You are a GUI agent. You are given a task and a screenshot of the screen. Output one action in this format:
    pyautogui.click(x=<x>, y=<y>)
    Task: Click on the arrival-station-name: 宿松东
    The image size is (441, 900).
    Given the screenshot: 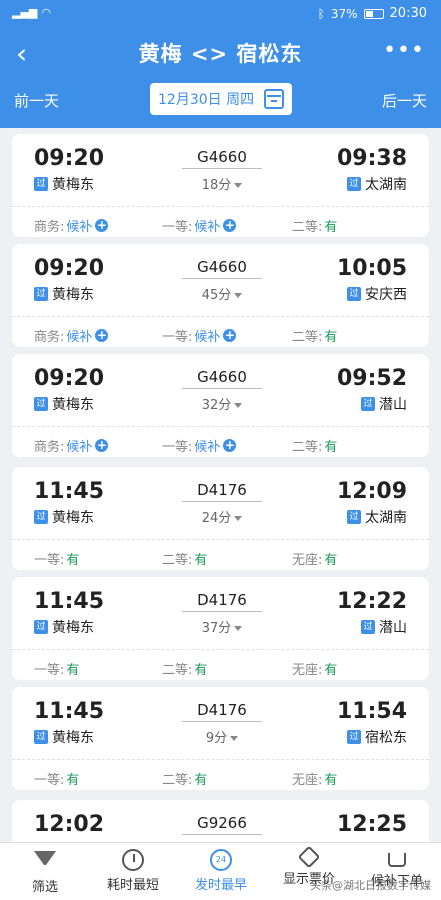 What is the action you would take?
    pyautogui.click(x=386, y=738)
    